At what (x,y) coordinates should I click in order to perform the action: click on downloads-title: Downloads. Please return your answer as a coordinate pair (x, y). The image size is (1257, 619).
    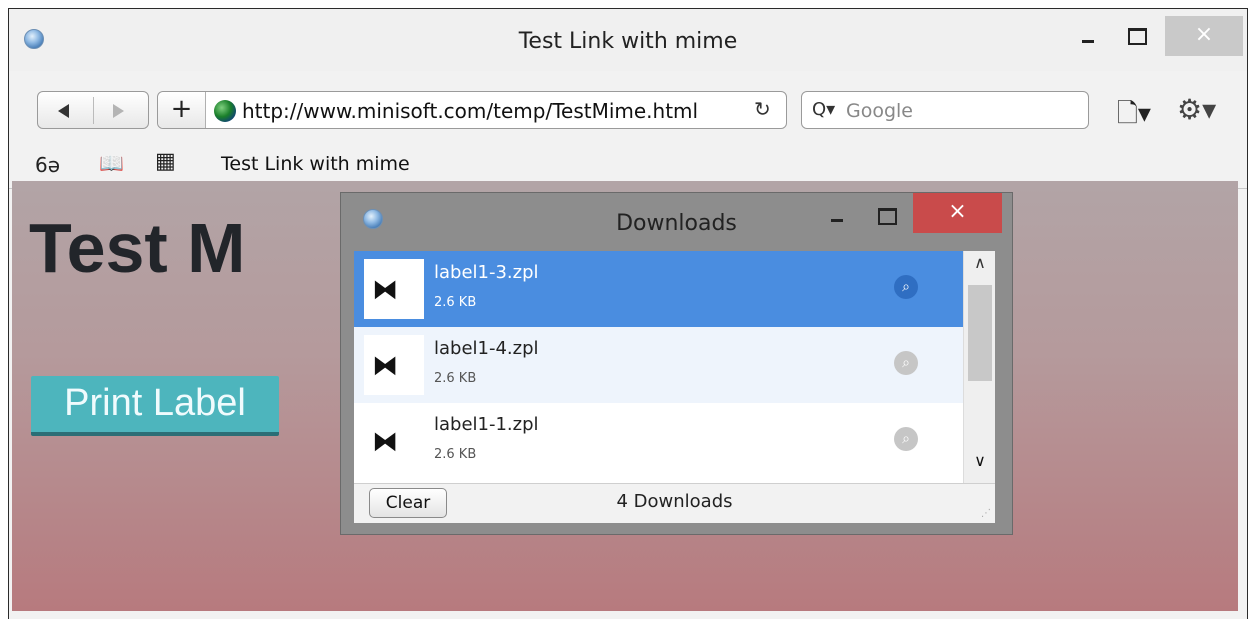
    Looking at the image, I should click on (676, 223).